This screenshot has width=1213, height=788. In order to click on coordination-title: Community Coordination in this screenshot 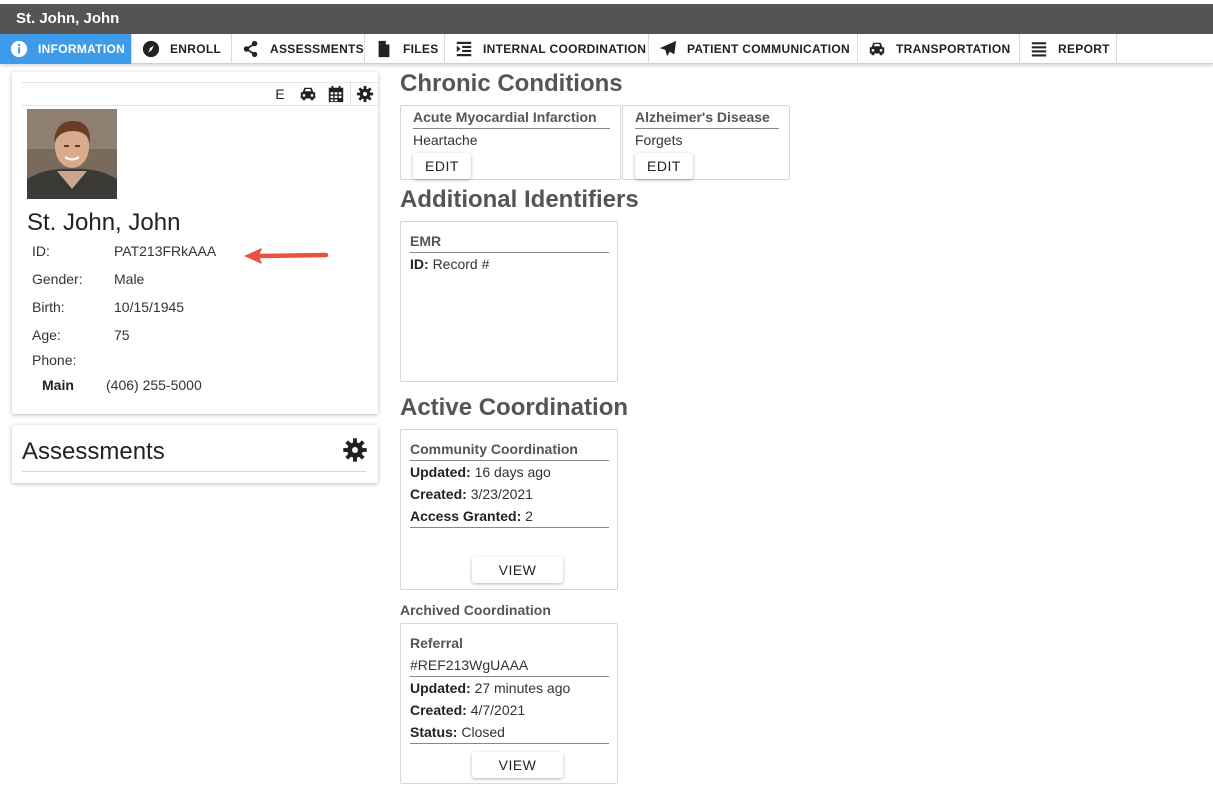, I will do `click(494, 449)`.